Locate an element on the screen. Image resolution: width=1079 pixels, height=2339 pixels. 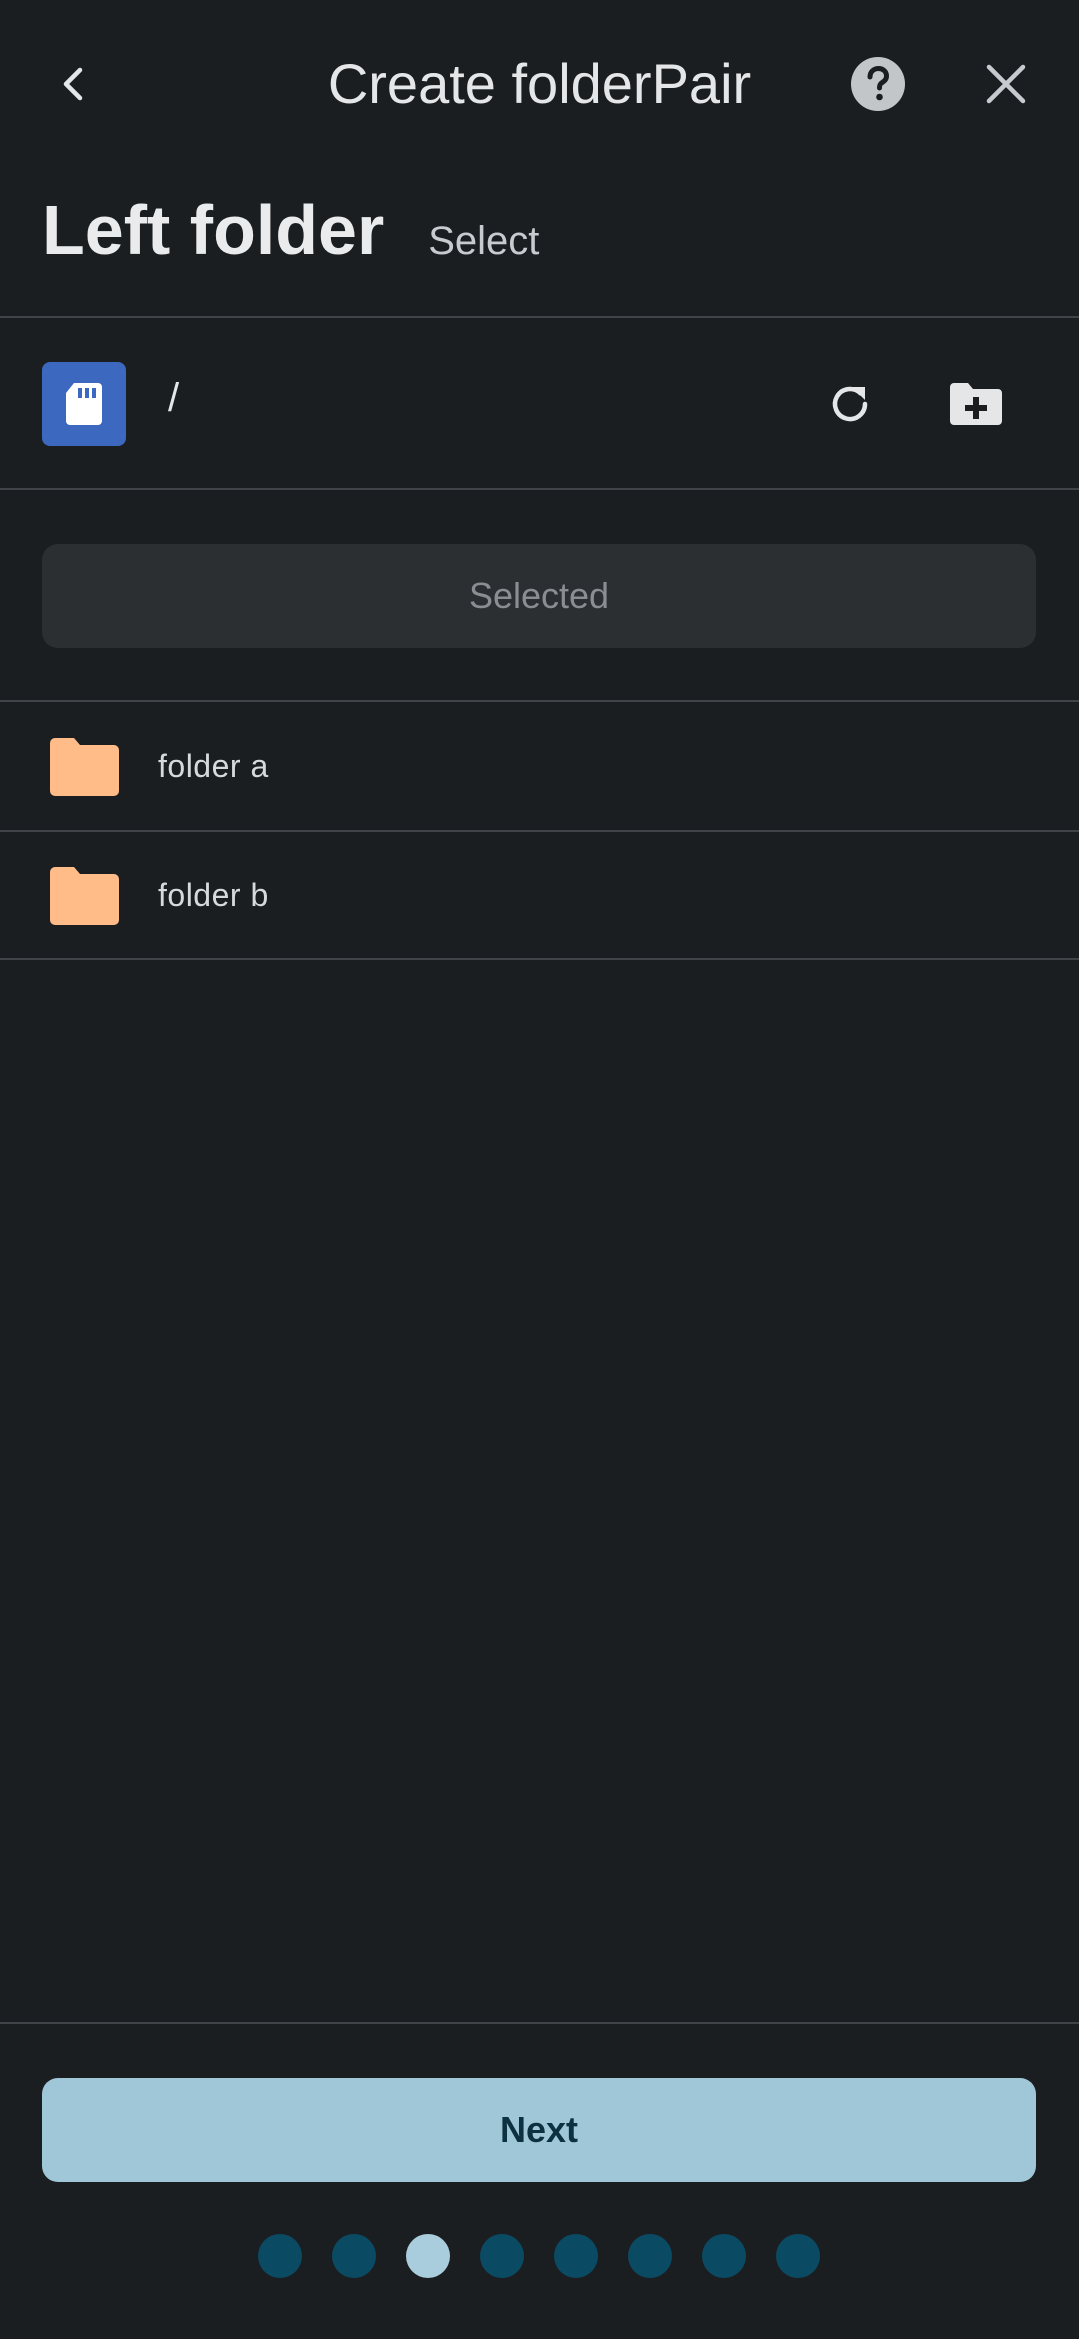
section-subtitle: Select is located at coordinates (484, 241).